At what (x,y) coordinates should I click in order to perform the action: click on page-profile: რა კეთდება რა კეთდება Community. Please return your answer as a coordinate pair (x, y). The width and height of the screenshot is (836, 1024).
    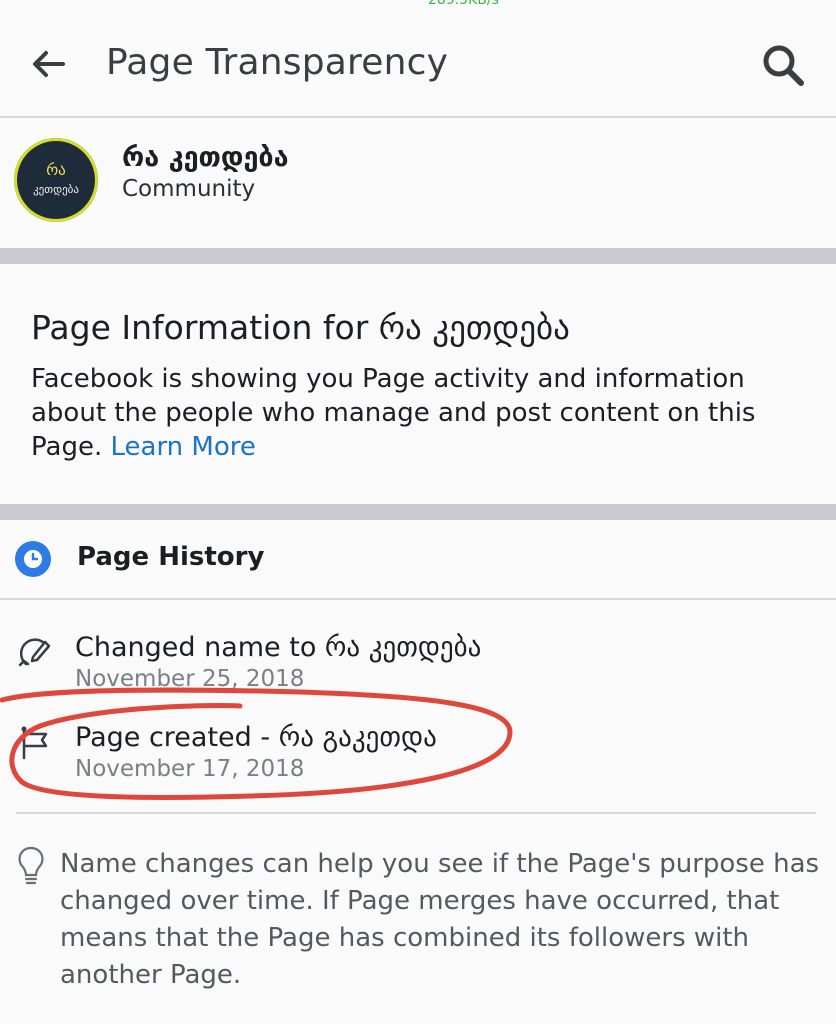
    Looking at the image, I should click on (418, 183).